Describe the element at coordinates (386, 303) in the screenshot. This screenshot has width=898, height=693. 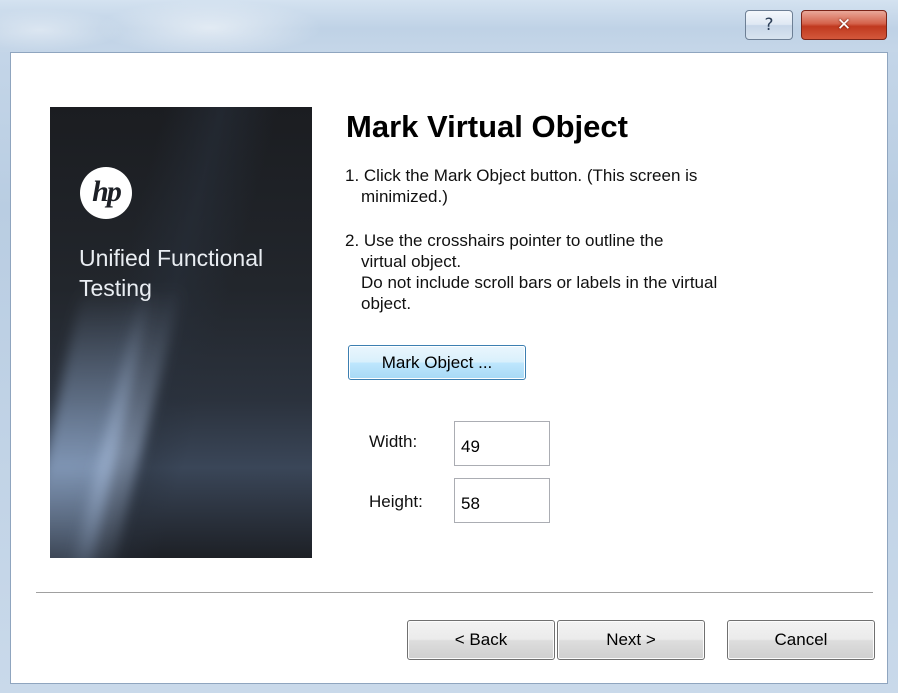
I see `step-2-line-4: object.` at that location.